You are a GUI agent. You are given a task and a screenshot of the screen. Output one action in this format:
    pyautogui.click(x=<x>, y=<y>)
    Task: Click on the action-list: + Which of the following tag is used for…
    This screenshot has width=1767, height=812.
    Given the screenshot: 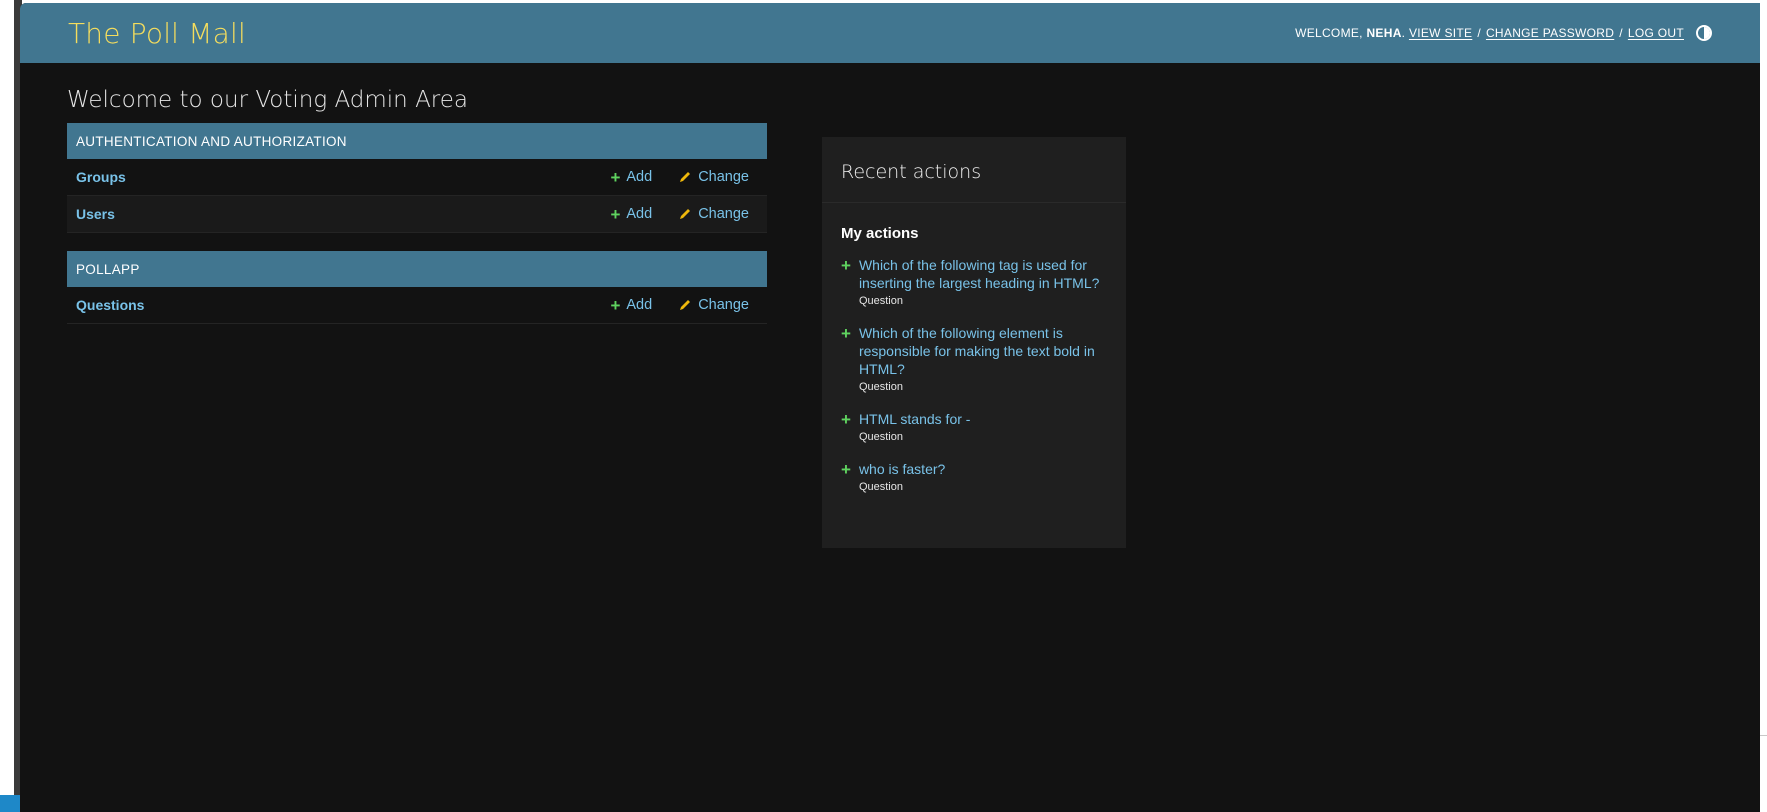 What is the action you would take?
    pyautogui.click(x=974, y=367)
    